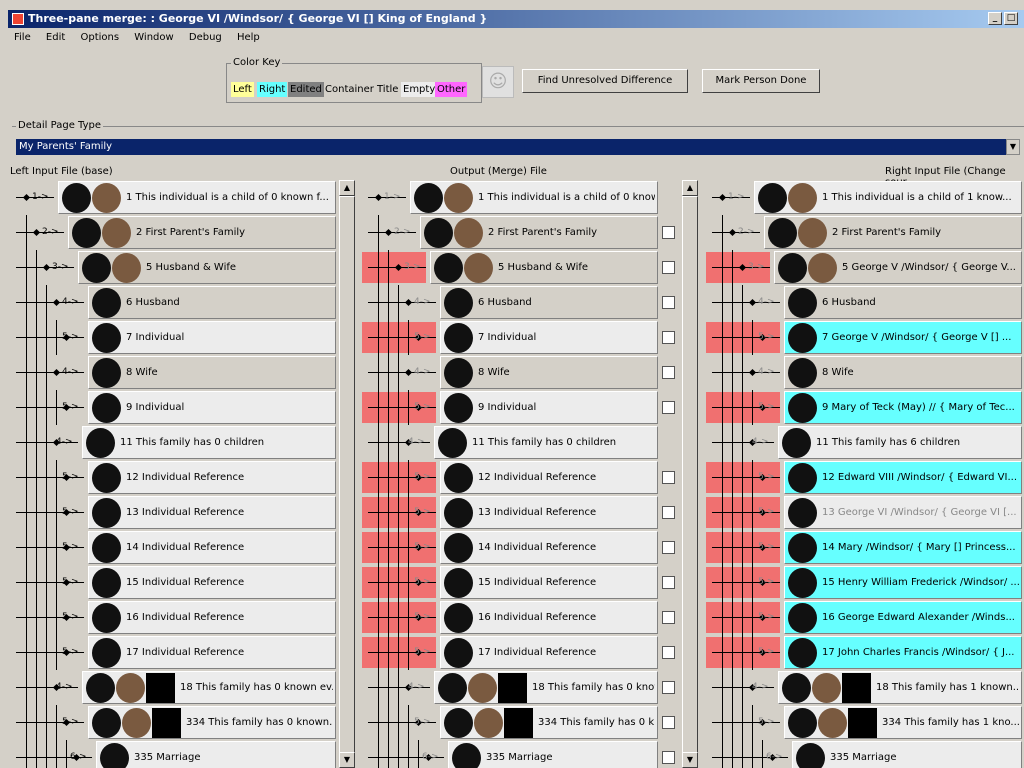 The height and width of the screenshot is (768, 1024). What do you see at coordinates (900, 442) in the screenshot?
I see `tree-card: 11 This family has 6 children` at bounding box center [900, 442].